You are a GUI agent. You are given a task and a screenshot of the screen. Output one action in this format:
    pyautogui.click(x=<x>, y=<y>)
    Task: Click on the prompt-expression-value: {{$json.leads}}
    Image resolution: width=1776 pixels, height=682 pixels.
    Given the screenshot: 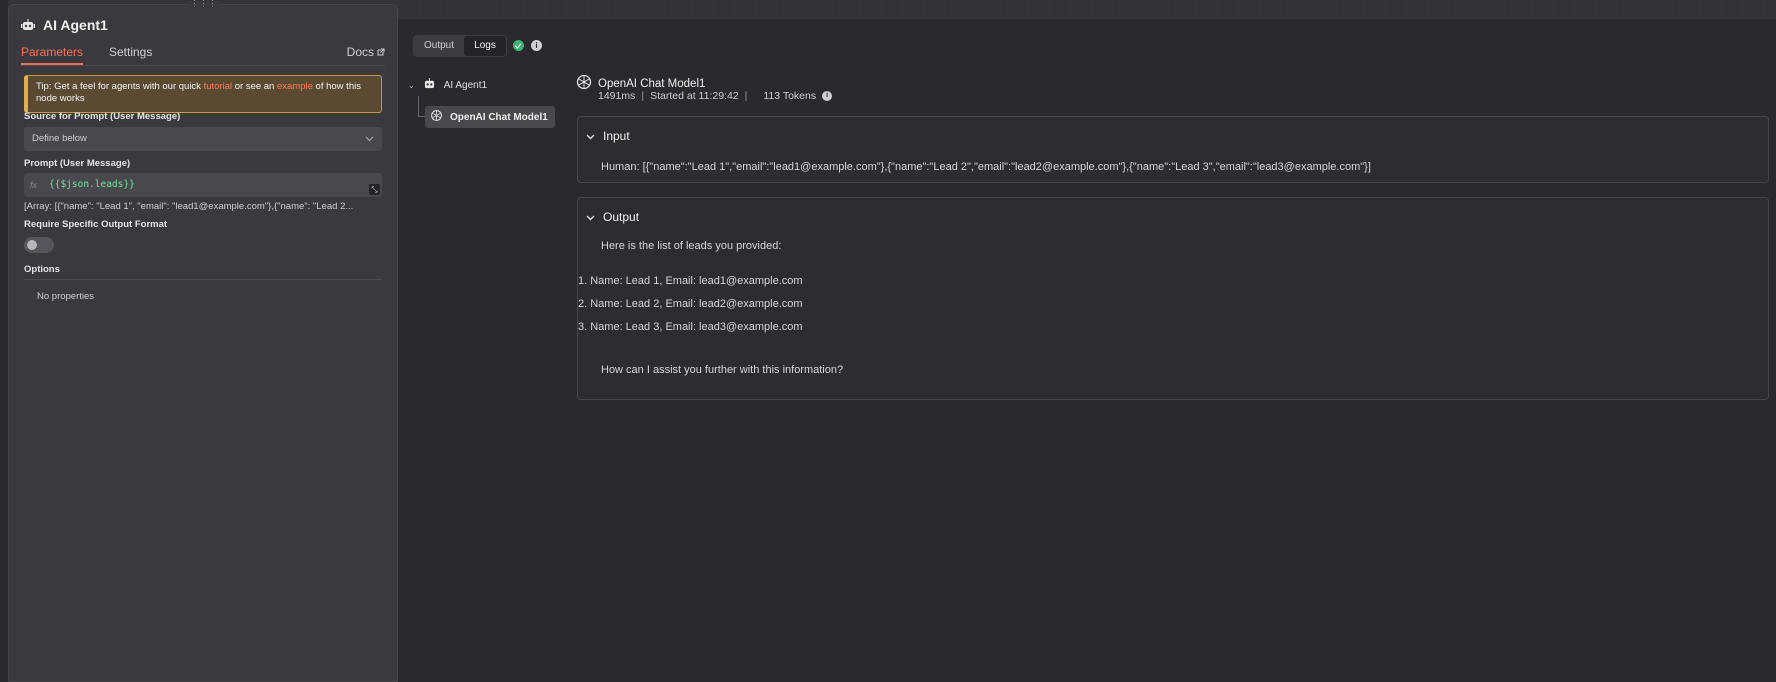 What is the action you would take?
    pyautogui.click(x=92, y=184)
    